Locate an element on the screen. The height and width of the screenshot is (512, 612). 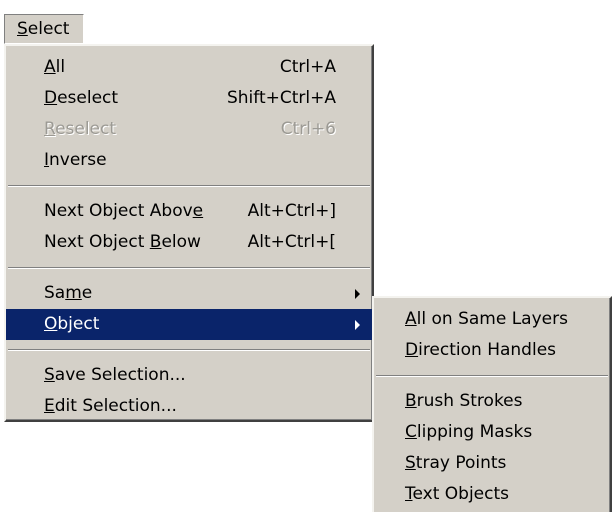
submenu-item-direction-handles: Direction Handles is located at coordinates (492, 350).